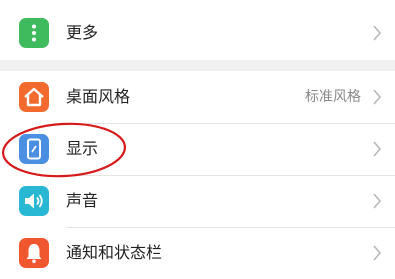  Describe the element at coordinates (82, 200) in the screenshot. I see `settings-item-sound-label: 声音` at that location.